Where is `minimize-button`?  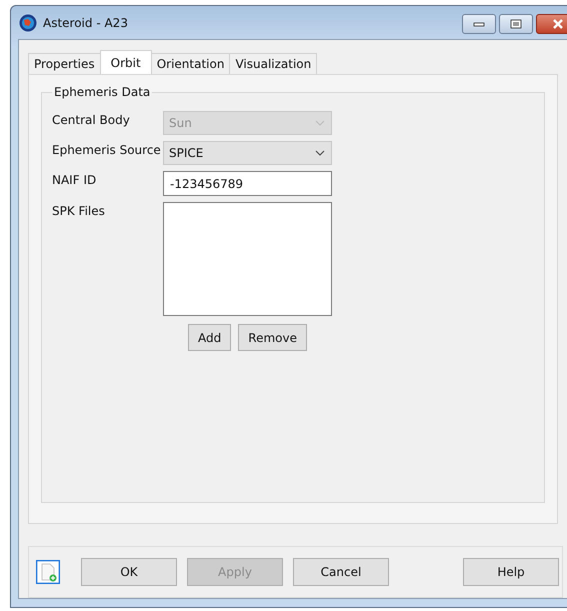 minimize-button is located at coordinates (479, 24).